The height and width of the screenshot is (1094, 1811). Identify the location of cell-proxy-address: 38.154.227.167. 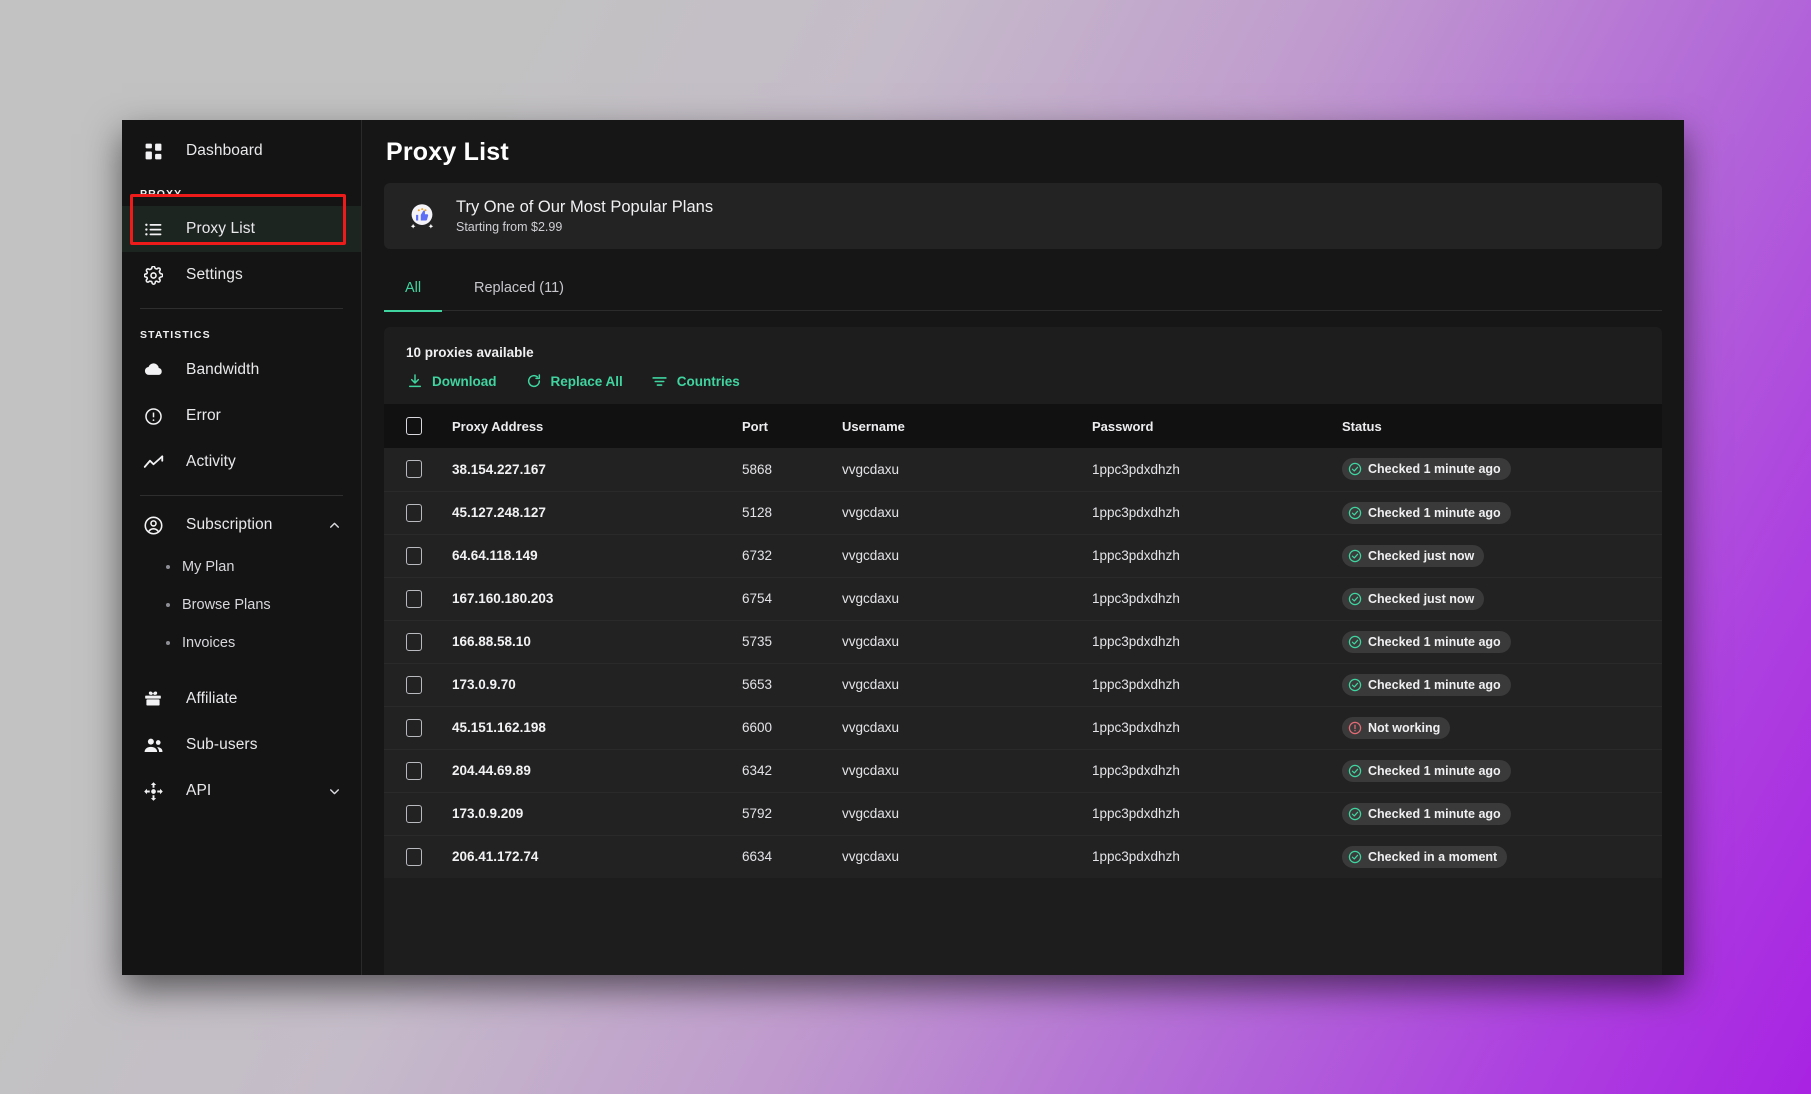
(587, 469).